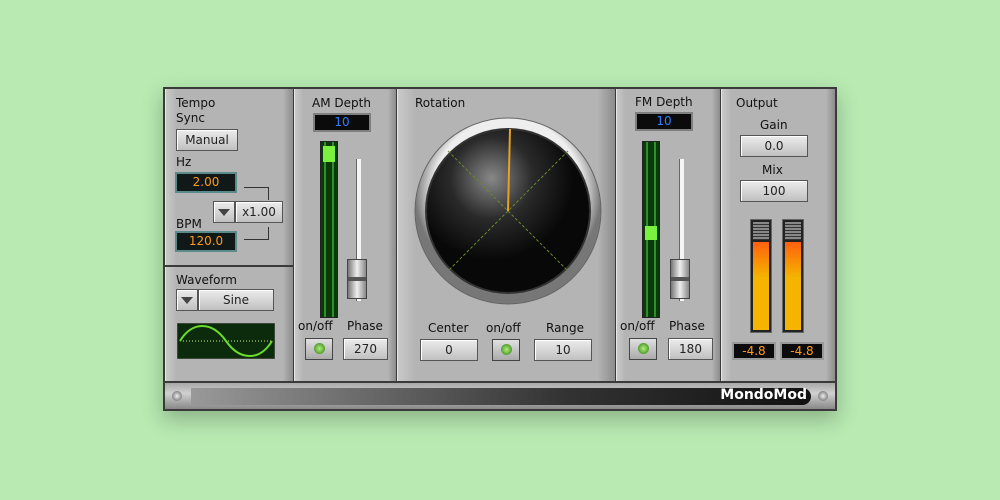  I want to click on am-depth-section: AM Depth 10 on/off Phase 270, so click(345, 235).